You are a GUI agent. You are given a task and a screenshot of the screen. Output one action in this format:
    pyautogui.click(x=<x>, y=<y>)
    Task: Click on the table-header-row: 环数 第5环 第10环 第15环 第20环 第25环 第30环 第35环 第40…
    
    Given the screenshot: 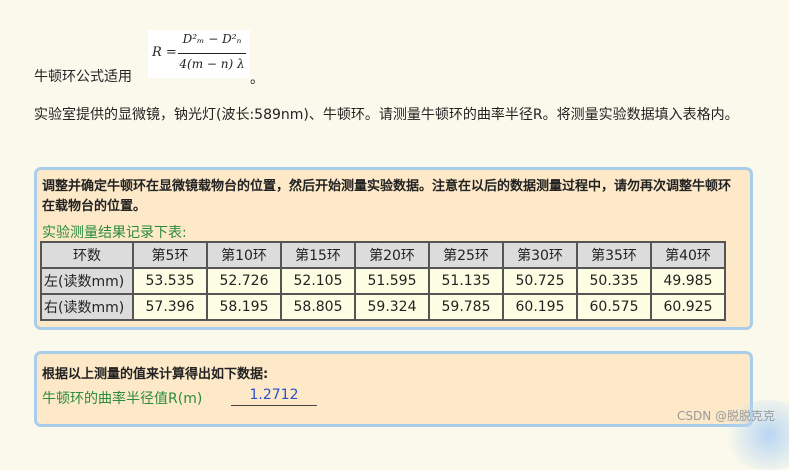 What is the action you would take?
    pyautogui.click(x=383, y=255)
    